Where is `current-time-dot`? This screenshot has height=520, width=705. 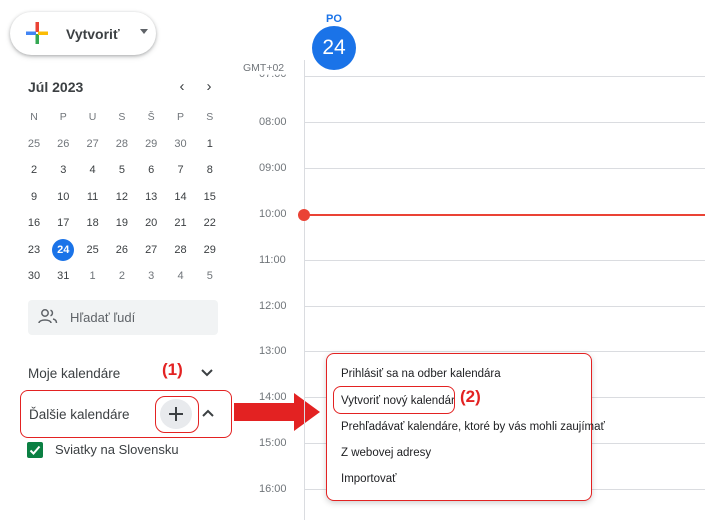 current-time-dot is located at coordinates (304, 215).